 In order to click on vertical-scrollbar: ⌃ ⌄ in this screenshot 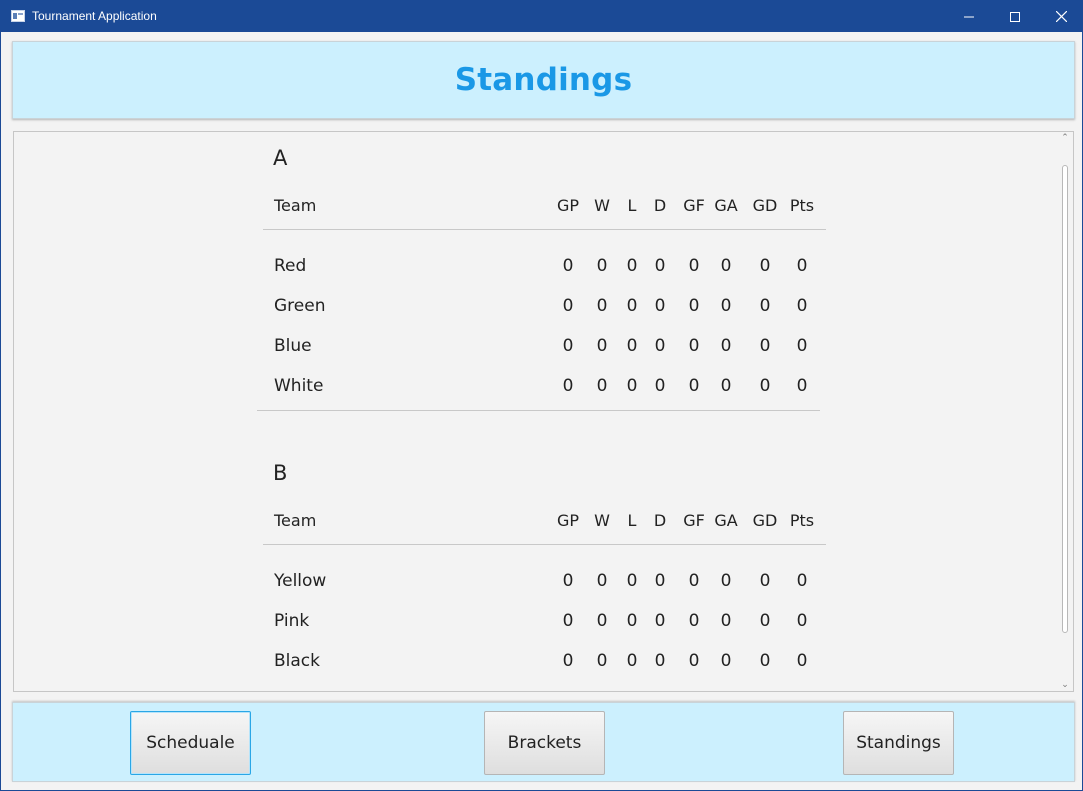, I will do `click(1065, 411)`.